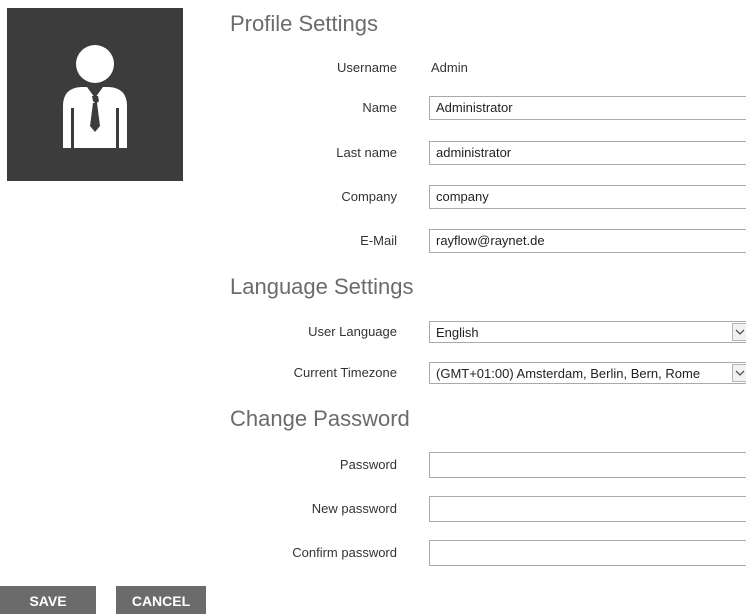 The width and height of the screenshot is (746, 614). Describe the element at coordinates (587, 509) in the screenshot. I see `new-password-field` at that location.